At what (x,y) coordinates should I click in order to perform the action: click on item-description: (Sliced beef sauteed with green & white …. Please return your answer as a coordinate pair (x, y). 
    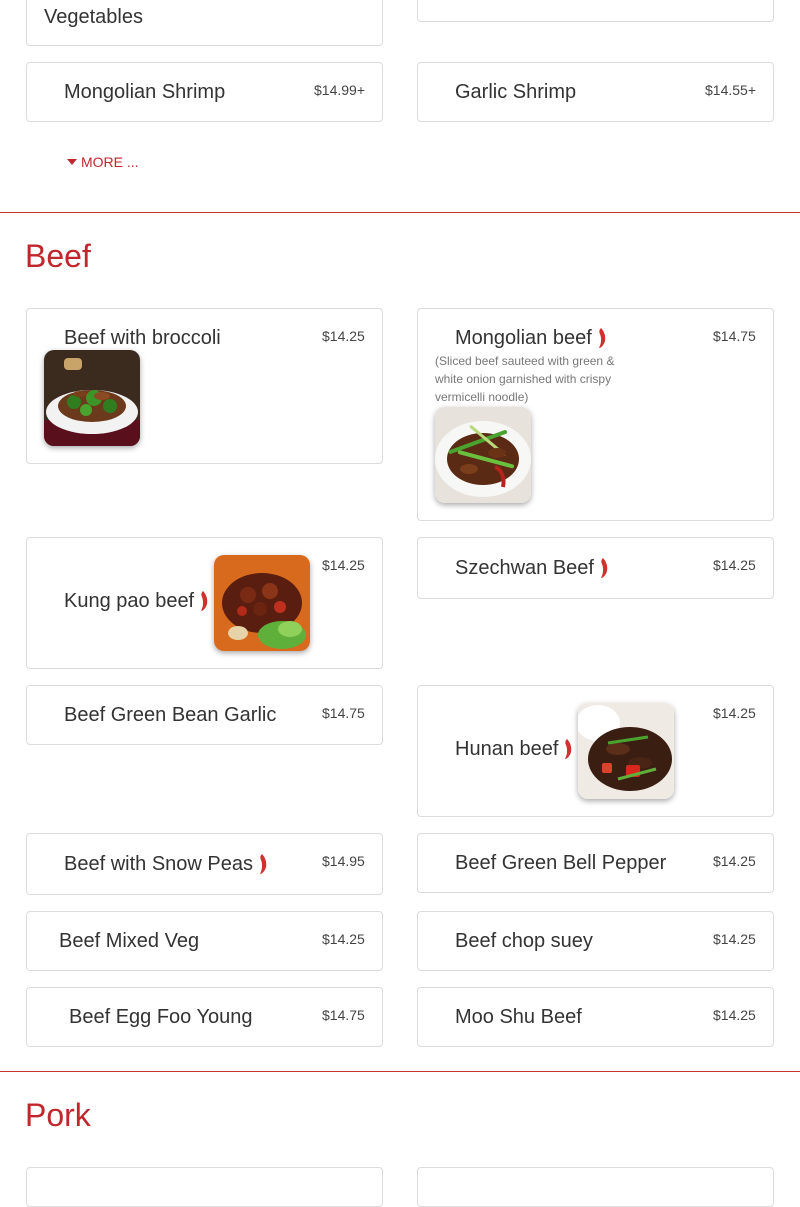
    Looking at the image, I should click on (525, 379).